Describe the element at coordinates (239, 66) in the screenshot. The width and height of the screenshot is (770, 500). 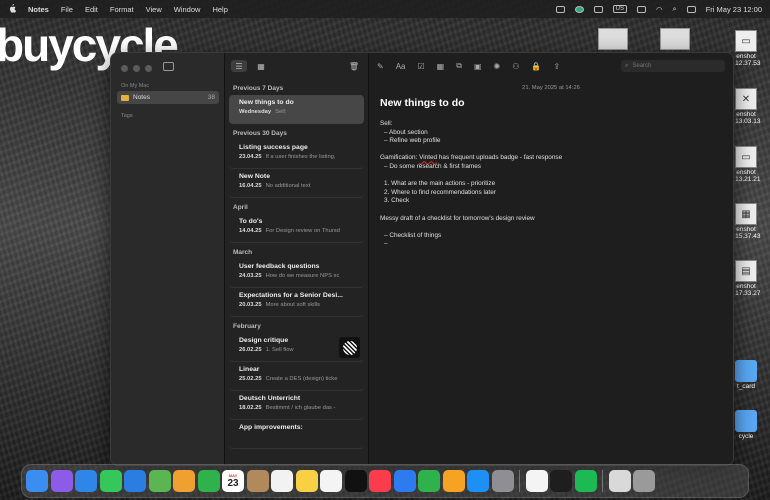
I see `list-view-icon: ☰` at that location.